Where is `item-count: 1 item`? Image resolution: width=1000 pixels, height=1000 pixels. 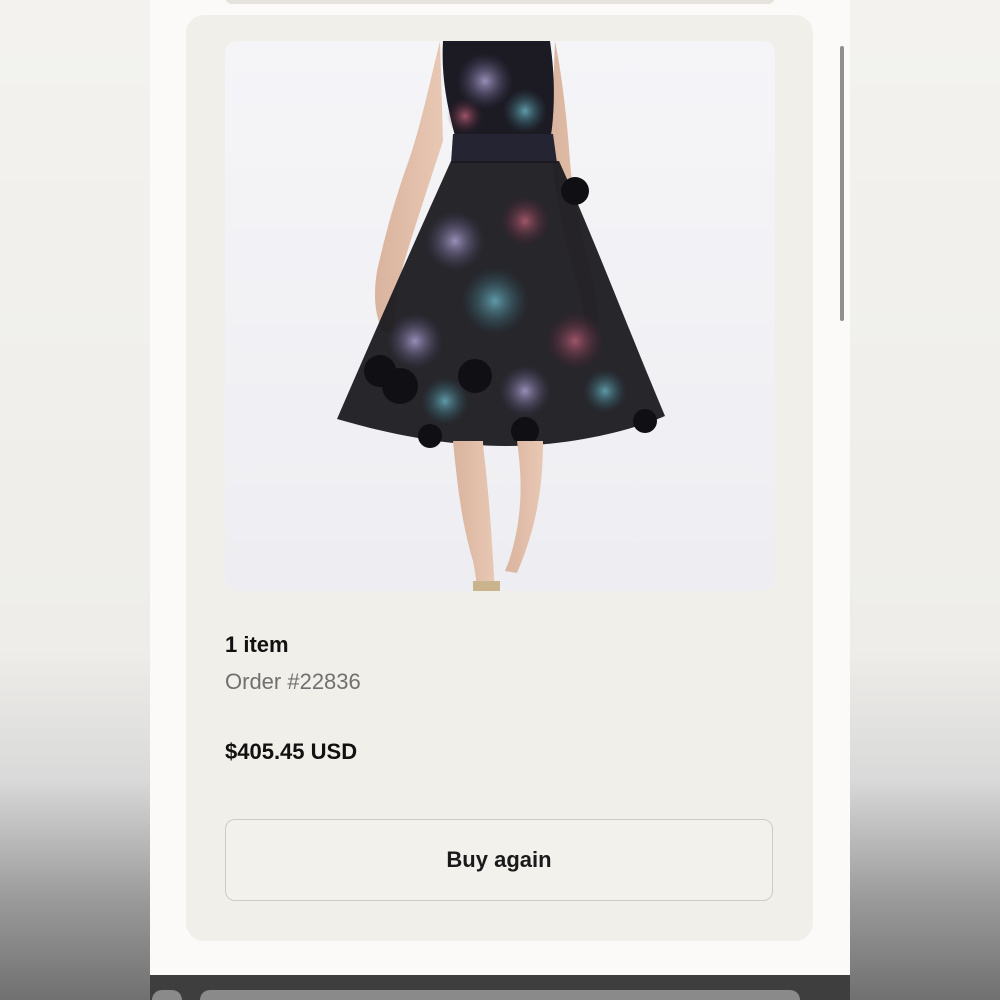
item-count: 1 item is located at coordinates (257, 644).